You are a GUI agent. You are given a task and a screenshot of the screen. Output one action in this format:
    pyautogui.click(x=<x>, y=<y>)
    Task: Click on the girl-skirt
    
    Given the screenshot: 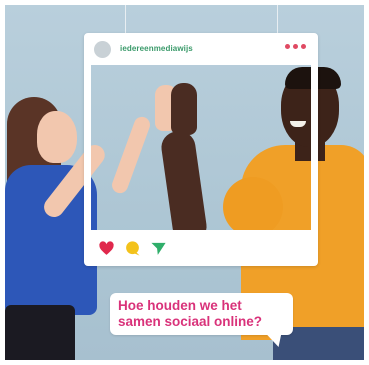 What is the action you would take?
    pyautogui.click(x=40, y=332)
    